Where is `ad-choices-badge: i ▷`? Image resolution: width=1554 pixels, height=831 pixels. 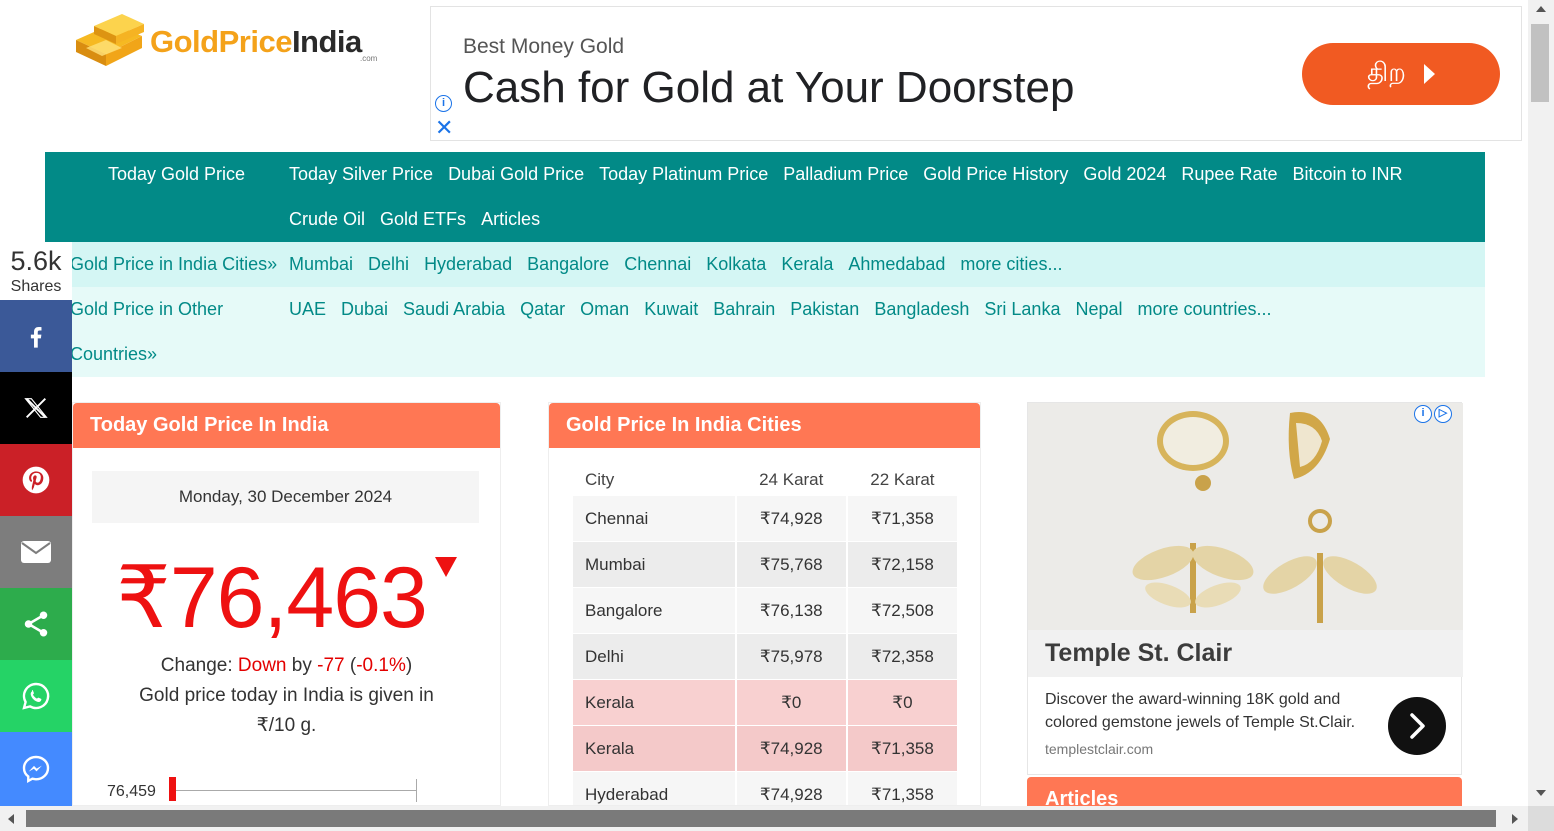 ad-choices-badge: i ▷ is located at coordinates (1433, 414).